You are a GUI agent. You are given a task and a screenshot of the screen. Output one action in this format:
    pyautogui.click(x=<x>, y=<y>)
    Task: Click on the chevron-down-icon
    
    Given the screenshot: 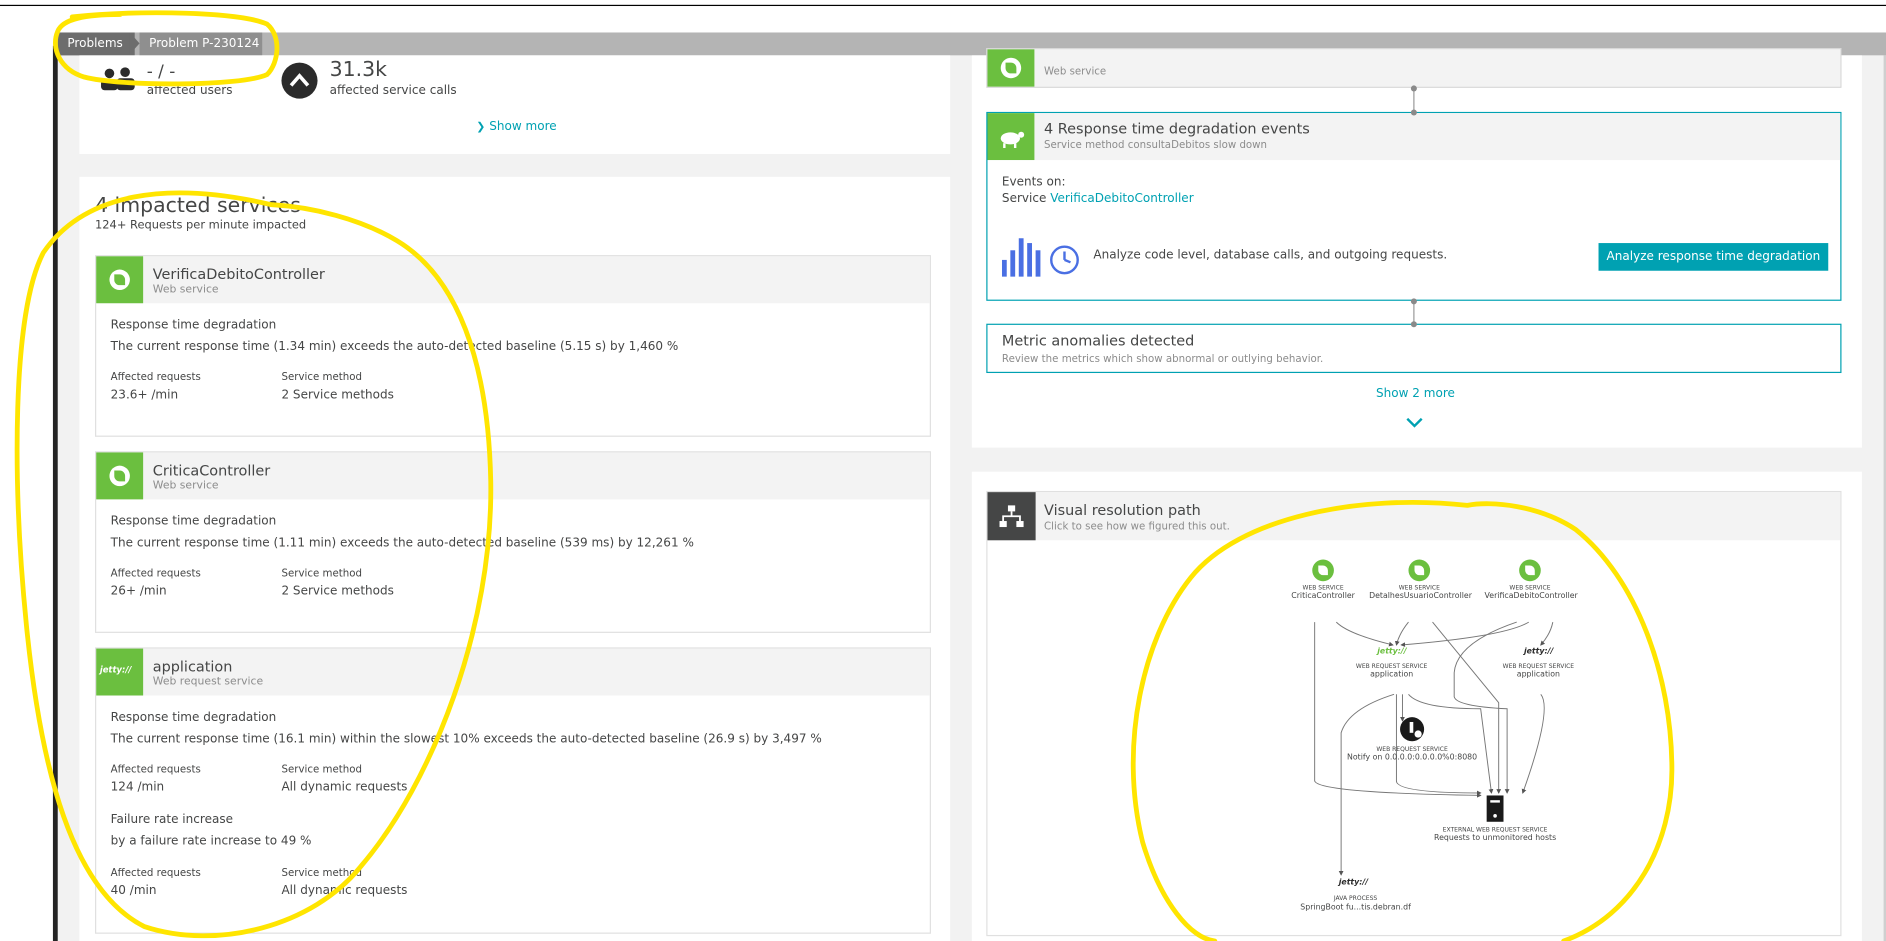 What is the action you would take?
    pyautogui.click(x=1414, y=422)
    